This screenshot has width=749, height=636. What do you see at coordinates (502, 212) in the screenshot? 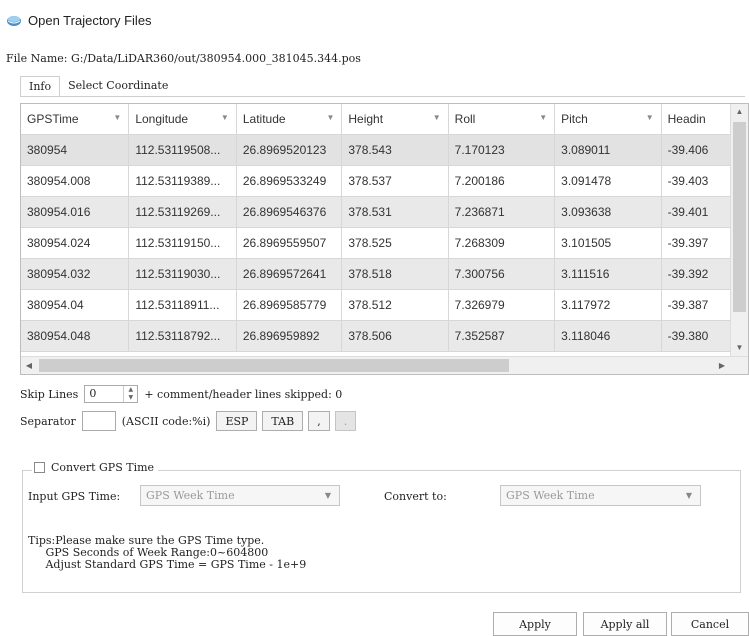
I see `table-cell: 7.236871` at bounding box center [502, 212].